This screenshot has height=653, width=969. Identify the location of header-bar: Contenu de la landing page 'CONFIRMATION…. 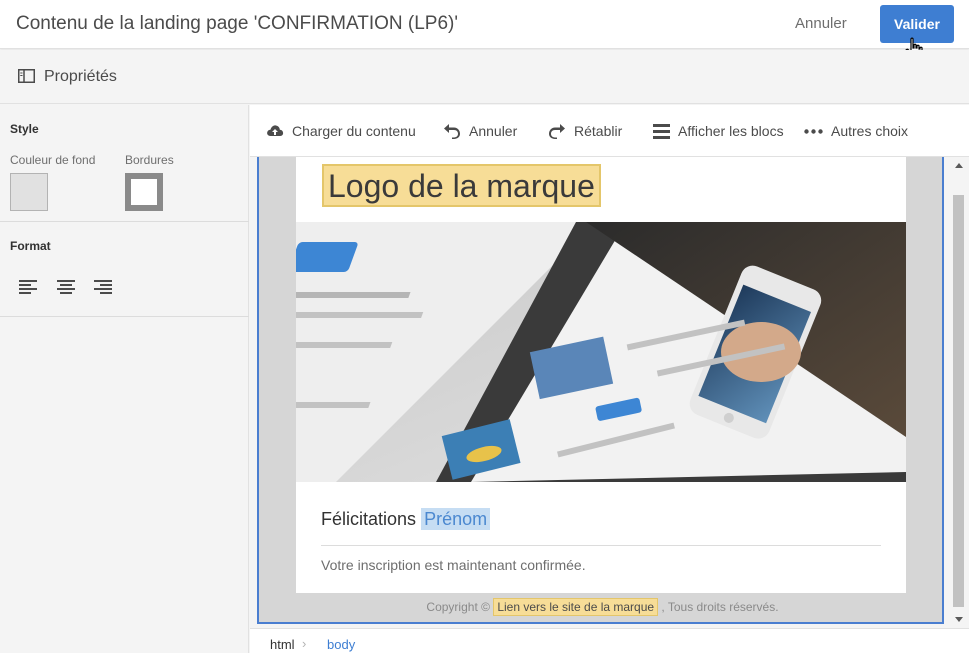
(484, 24).